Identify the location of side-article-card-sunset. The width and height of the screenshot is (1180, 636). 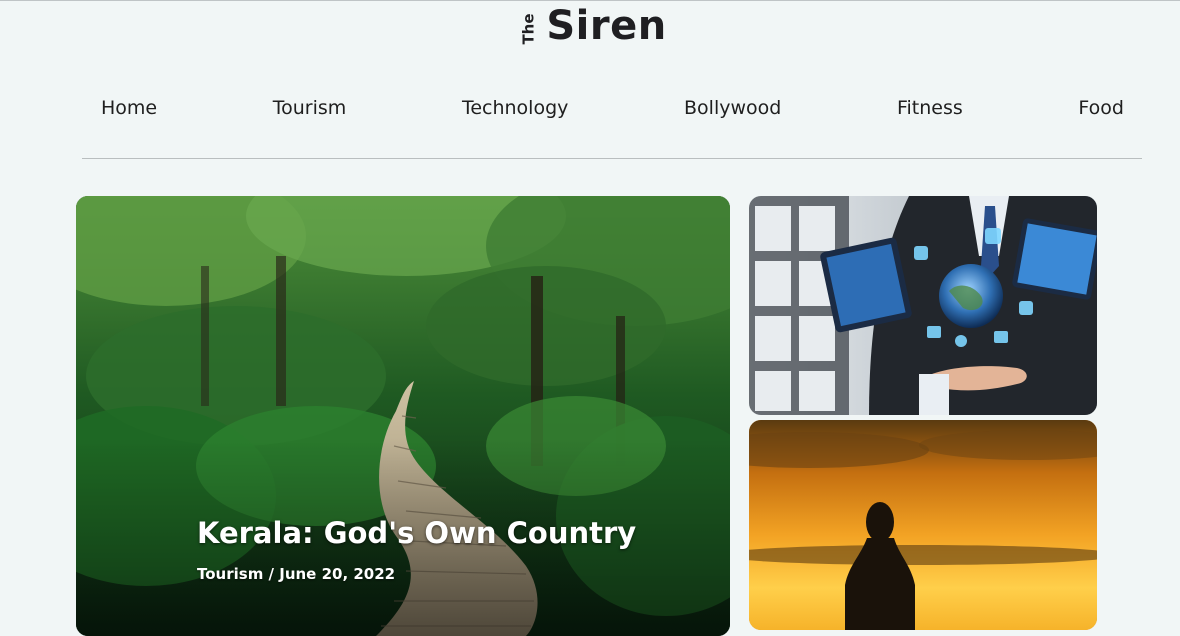
(923, 525).